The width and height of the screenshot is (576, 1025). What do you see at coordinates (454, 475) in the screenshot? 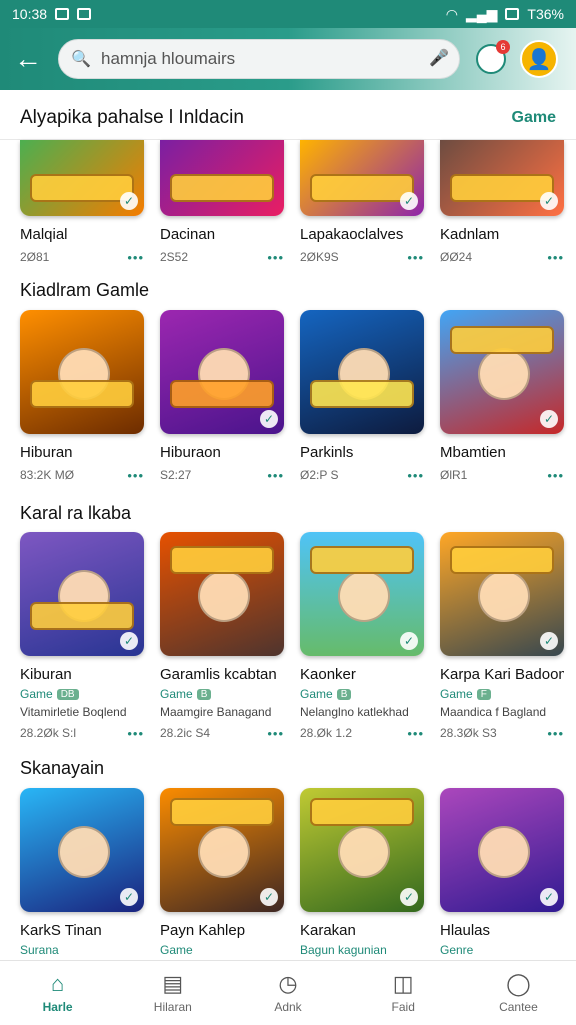
I see `game-count: ØlR1` at bounding box center [454, 475].